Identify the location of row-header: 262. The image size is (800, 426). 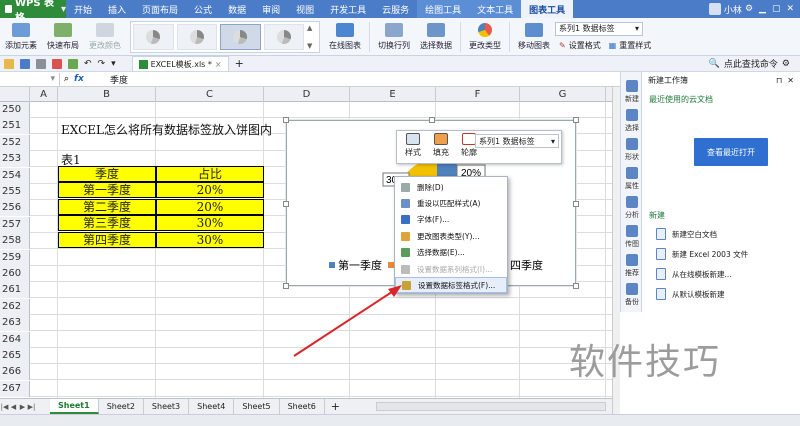
(15, 306).